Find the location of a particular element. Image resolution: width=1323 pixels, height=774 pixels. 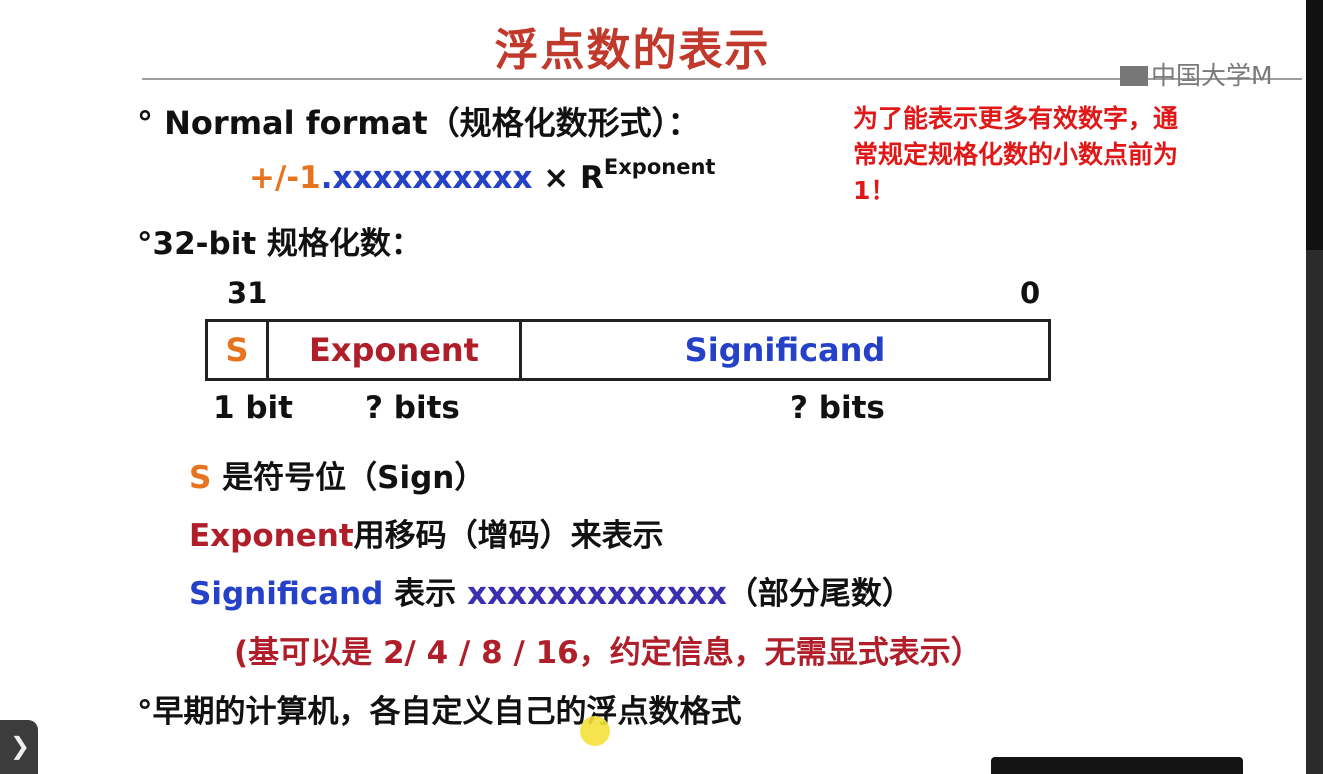

normal-format-line: ° Normal format（规格化数形式）： is located at coordinates (418, 121).